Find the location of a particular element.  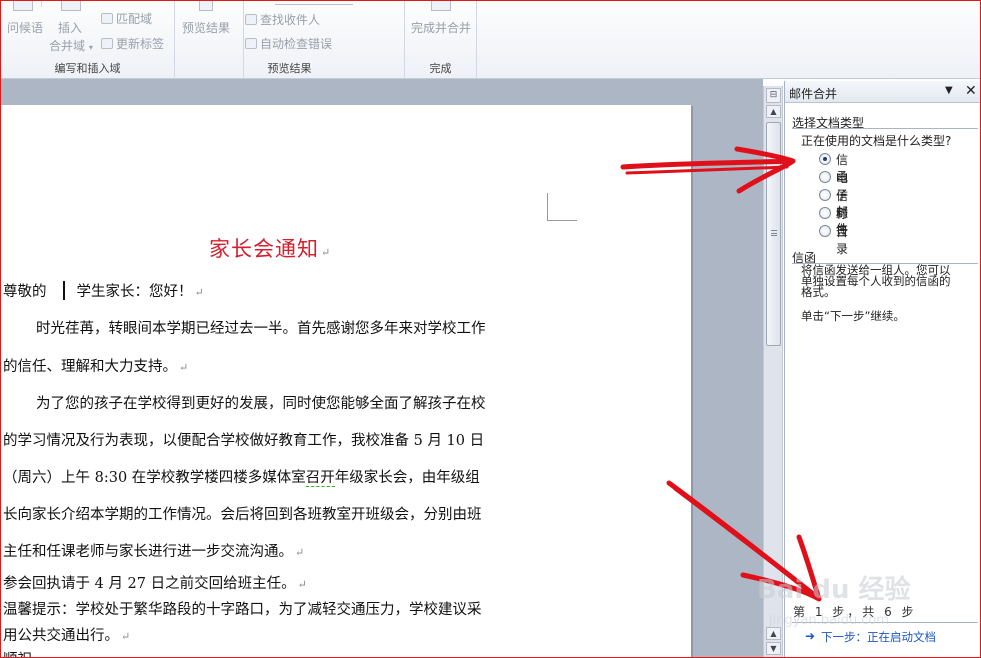

body-line: 时光荏苒，转眼间本学期已经过去一半。首先感谢您多年来对学校工作 is located at coordinates (261, 327).